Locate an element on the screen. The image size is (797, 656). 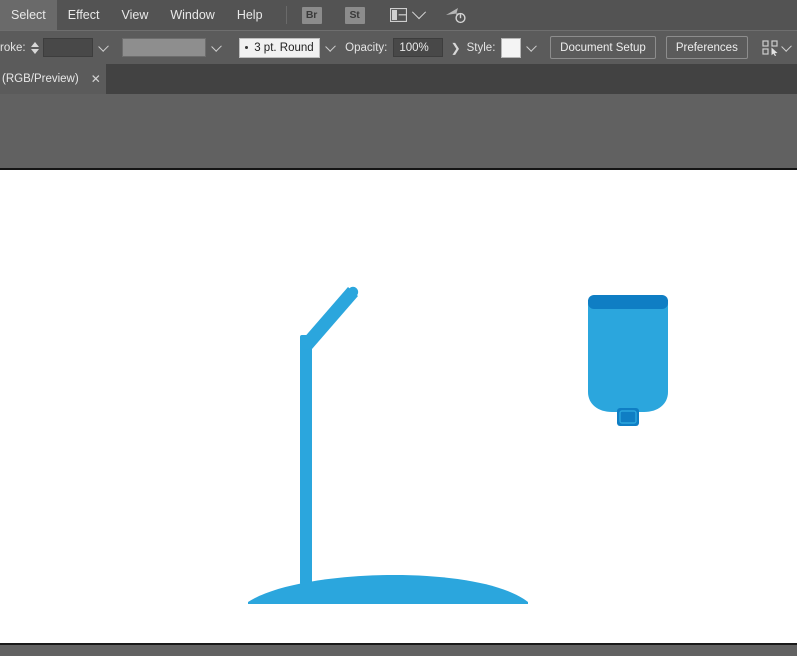
status-bar is located at coordinates (398, 649).